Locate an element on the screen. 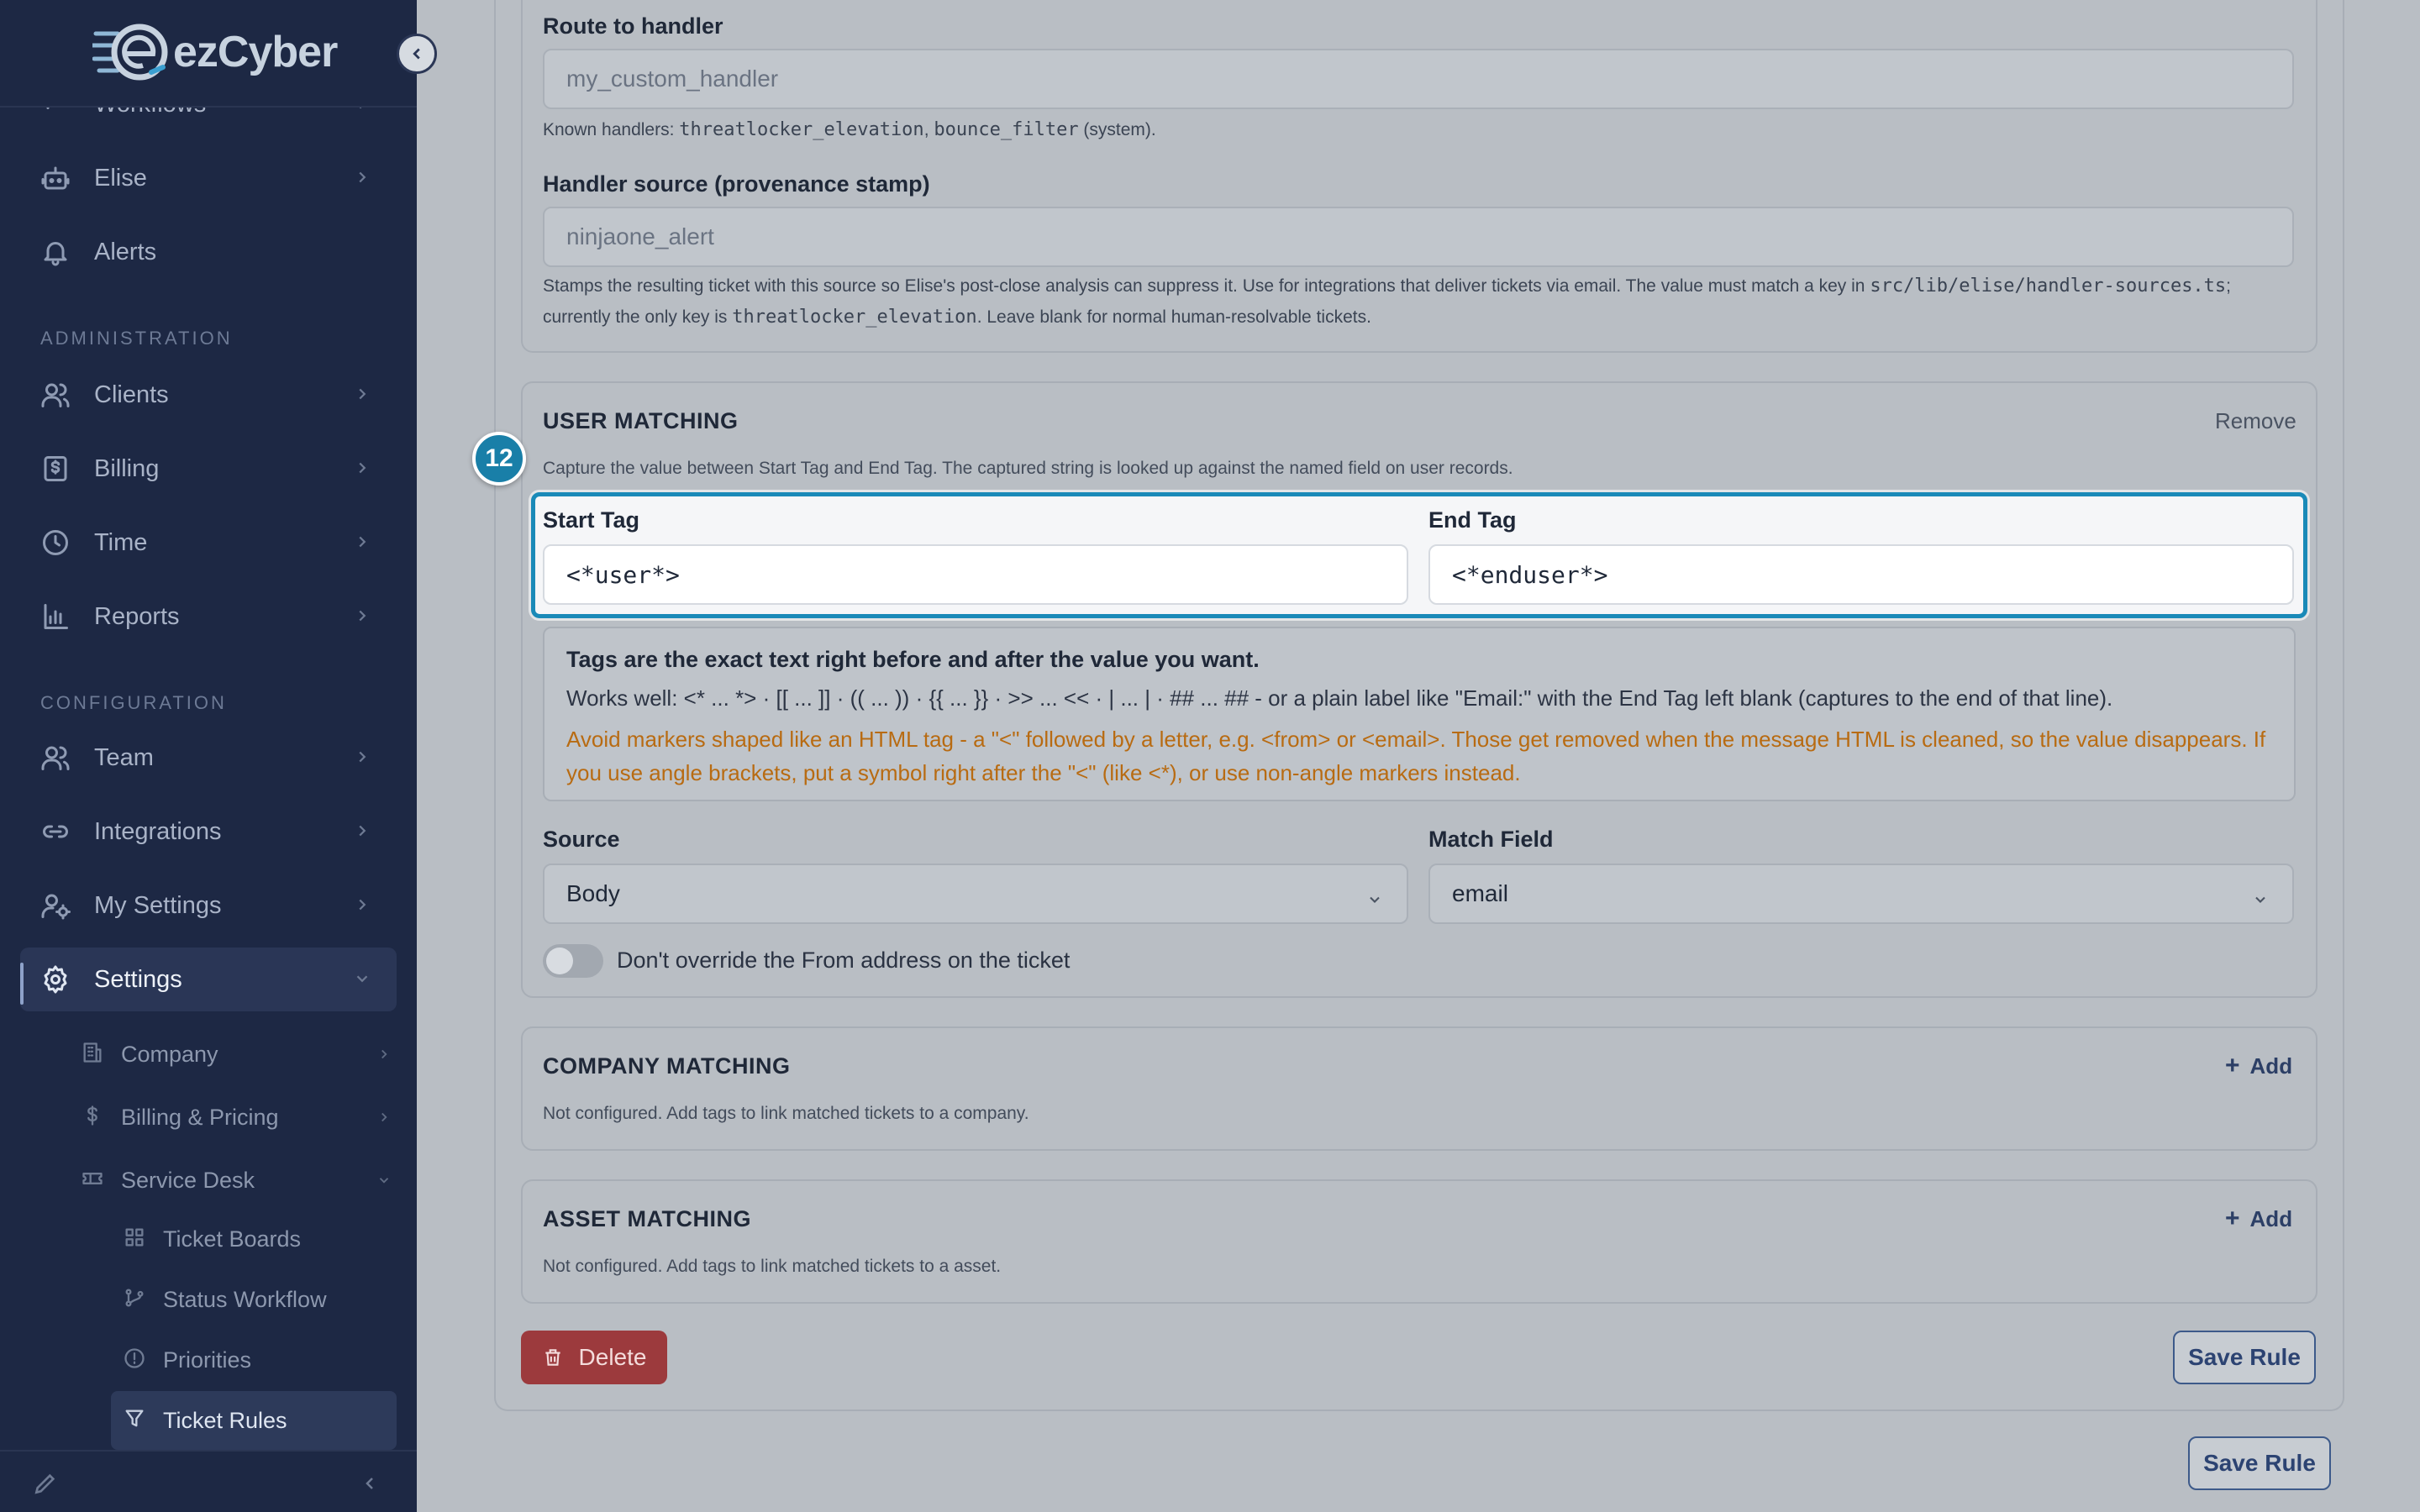 The image size is (2420, 1512). asset-matching-title: ASSET MATCHING is located at coordinates (647, 1218).